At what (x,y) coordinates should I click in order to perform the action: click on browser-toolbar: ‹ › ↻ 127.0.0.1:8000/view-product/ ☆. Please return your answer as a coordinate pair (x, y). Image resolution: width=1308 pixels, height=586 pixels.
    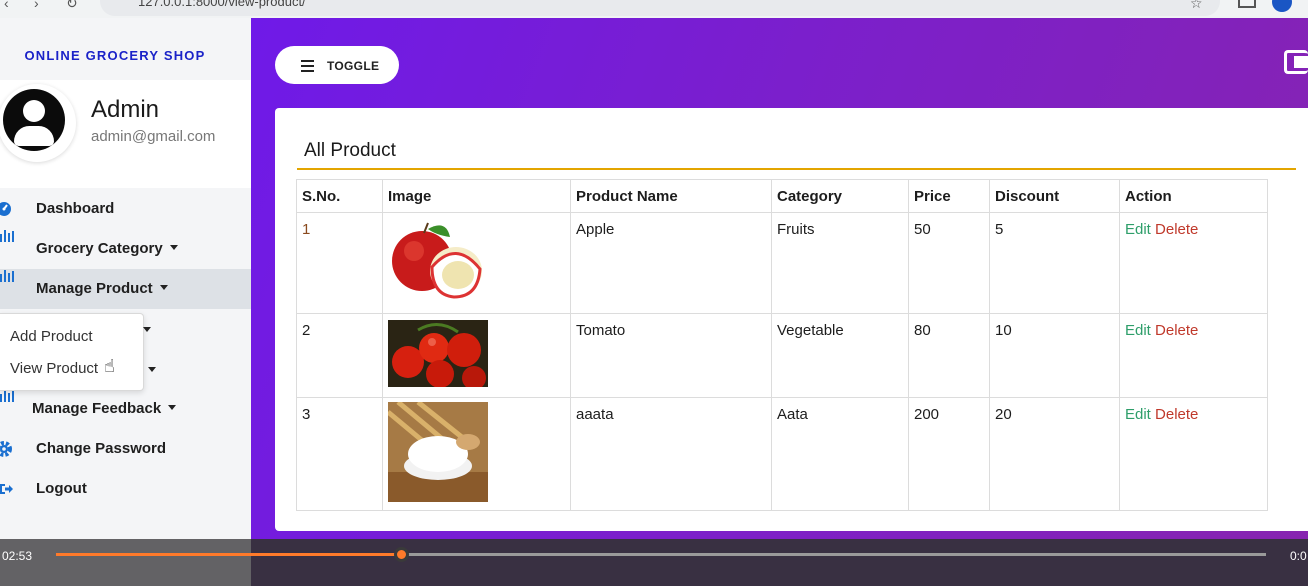
    Looking at the image, I should click on (654, 9).